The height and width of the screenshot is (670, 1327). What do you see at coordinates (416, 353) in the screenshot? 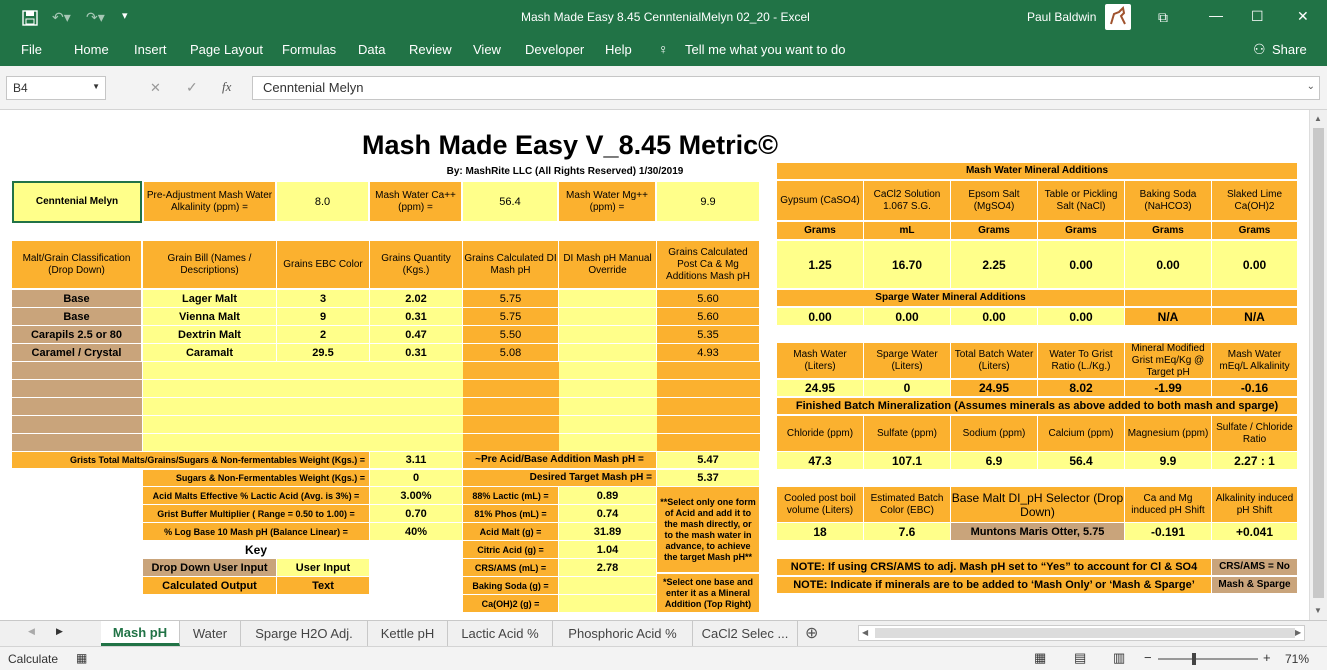
I see `grain-qty-4: 0.31` at bounding box center [416, 353].